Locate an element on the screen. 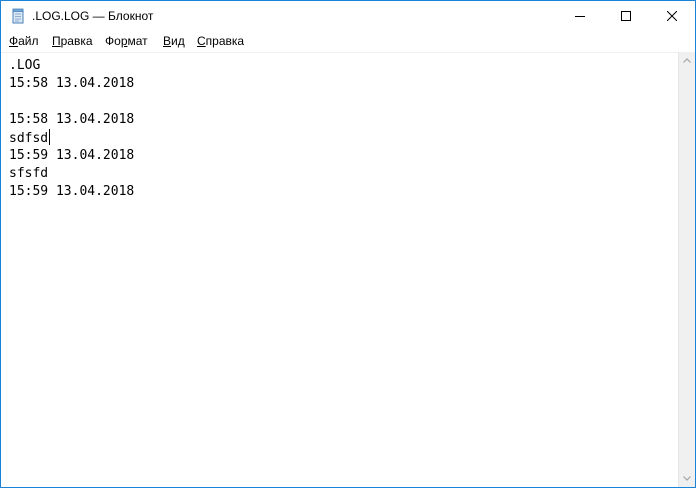 The height and width of the screenshot is (488, 696). text-caret is located at coordinates (50, 137).